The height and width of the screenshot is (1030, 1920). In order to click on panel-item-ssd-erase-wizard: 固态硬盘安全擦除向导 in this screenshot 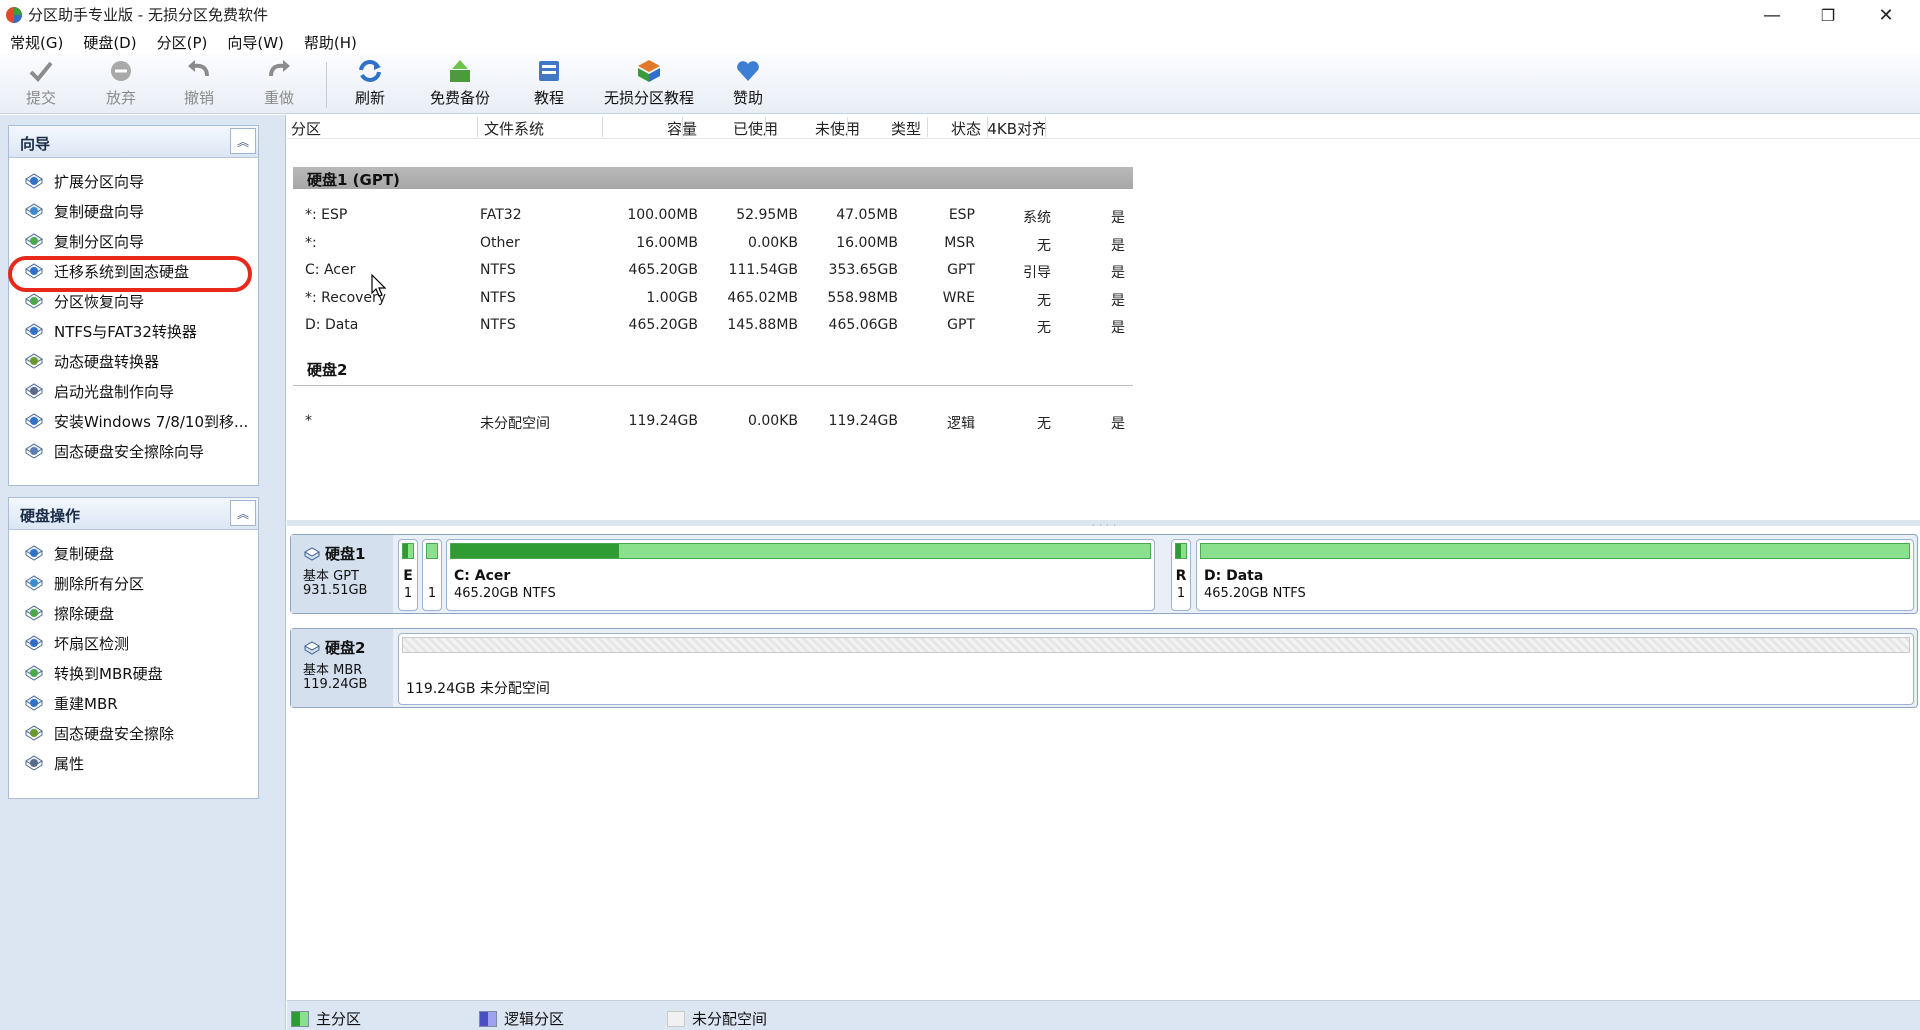, I will do `click(133, 451)`.